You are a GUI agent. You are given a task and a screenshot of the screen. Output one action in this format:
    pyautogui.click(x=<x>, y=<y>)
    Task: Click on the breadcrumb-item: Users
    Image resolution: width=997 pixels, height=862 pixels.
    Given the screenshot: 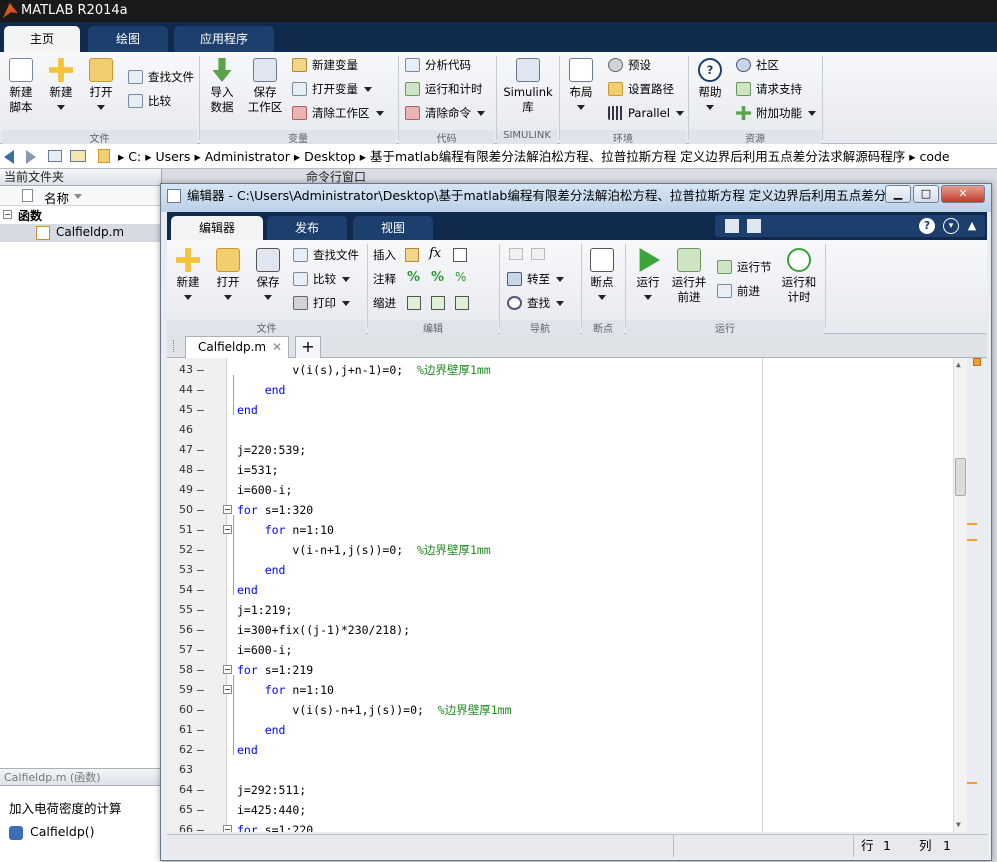 What is the action you would take?
    pyautogui.click(x=172, y=156)
    